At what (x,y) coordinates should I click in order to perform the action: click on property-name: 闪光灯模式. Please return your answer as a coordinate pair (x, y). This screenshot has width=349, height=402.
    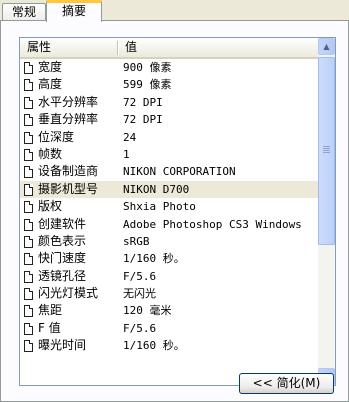
    Looking at the image, I should click on (68, 293).